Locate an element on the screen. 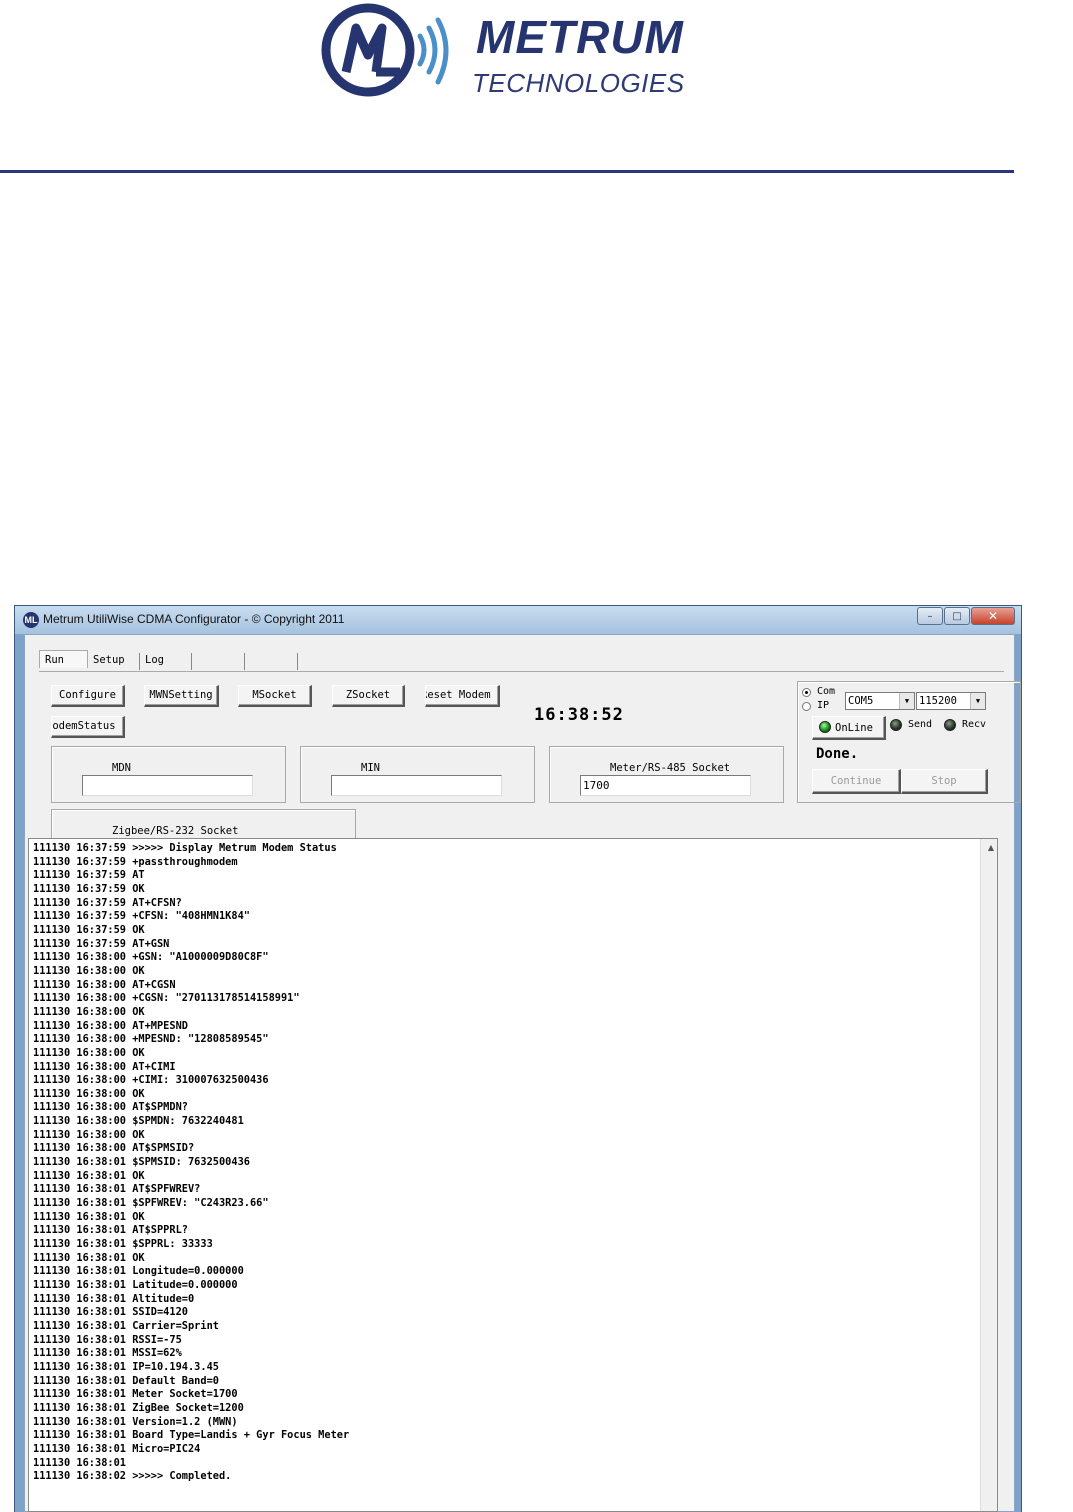  recv-led-icon is located at coordinates (950, 725).